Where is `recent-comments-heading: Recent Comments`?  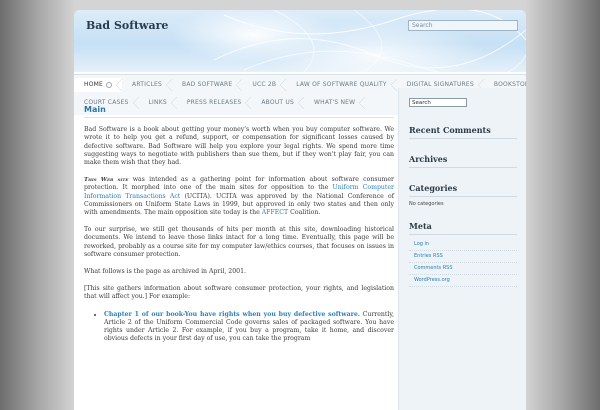
recent-comments-heading: Recent Comments is located at coordinates (463, 132).